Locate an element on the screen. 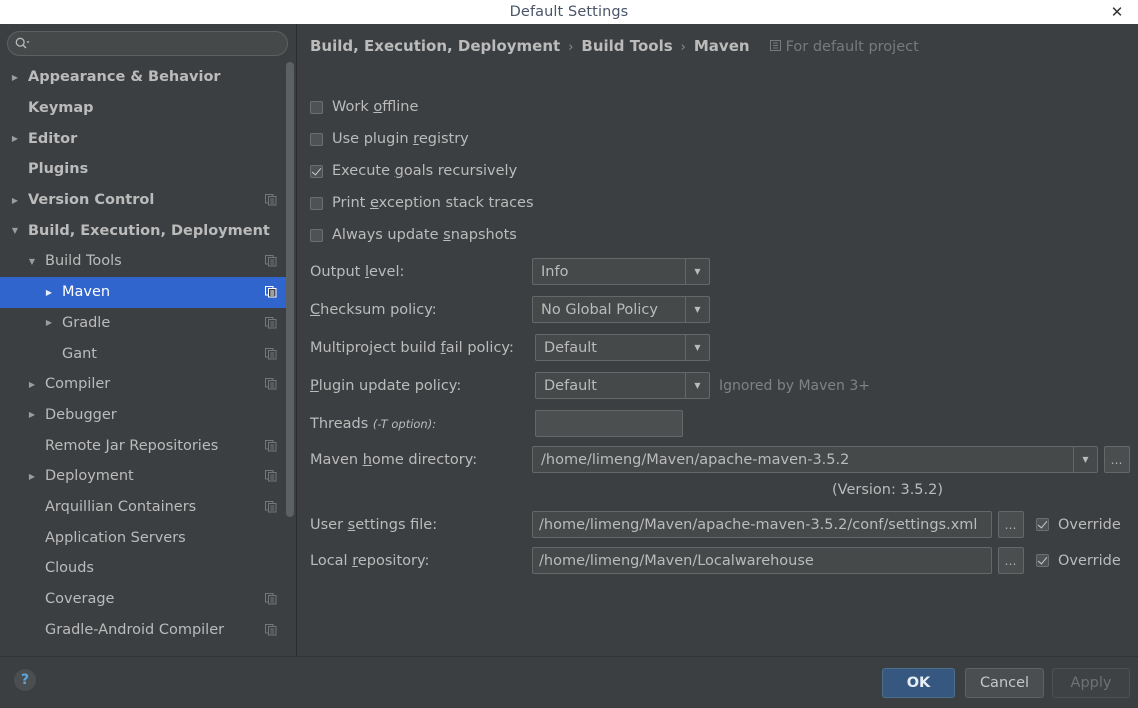  search-icon is located at coordinates (22, 43).